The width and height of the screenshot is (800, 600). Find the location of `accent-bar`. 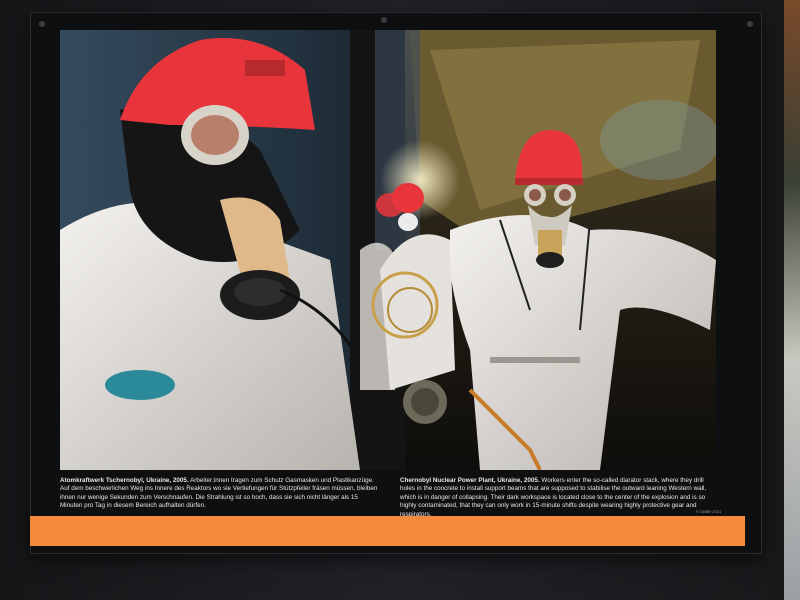

accent-bar is located at coordinates (387, 531).